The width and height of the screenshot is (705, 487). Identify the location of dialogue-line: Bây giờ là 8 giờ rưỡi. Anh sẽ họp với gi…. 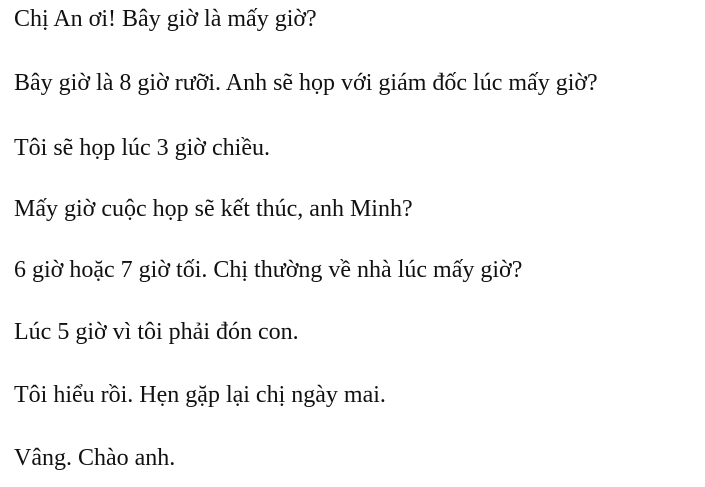
(306, 83).